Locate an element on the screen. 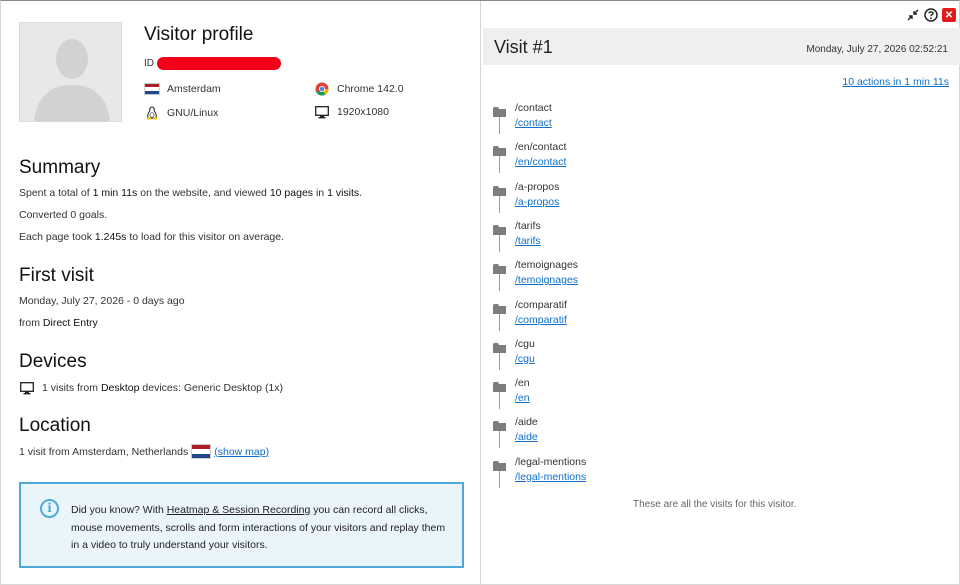 Image resolution: width=960 pixels, height=585 pixels. summary-line-goals: Converted 0 goals. is located at coordinates (63, 215).